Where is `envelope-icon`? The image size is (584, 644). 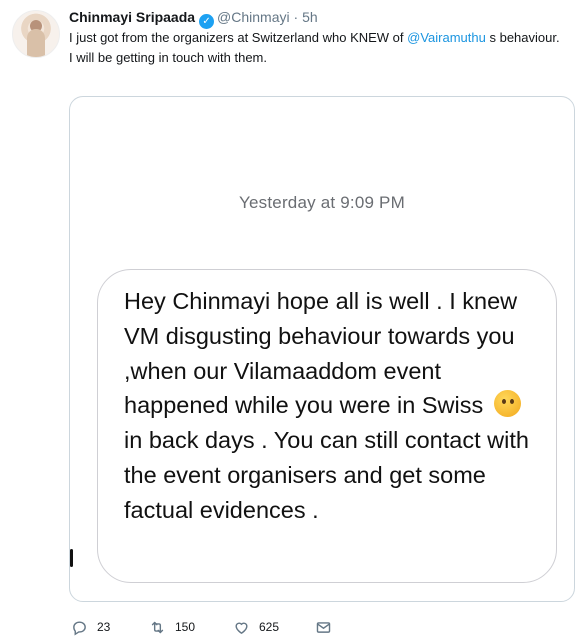
envelope-icon is located at coordinates (323, 627).